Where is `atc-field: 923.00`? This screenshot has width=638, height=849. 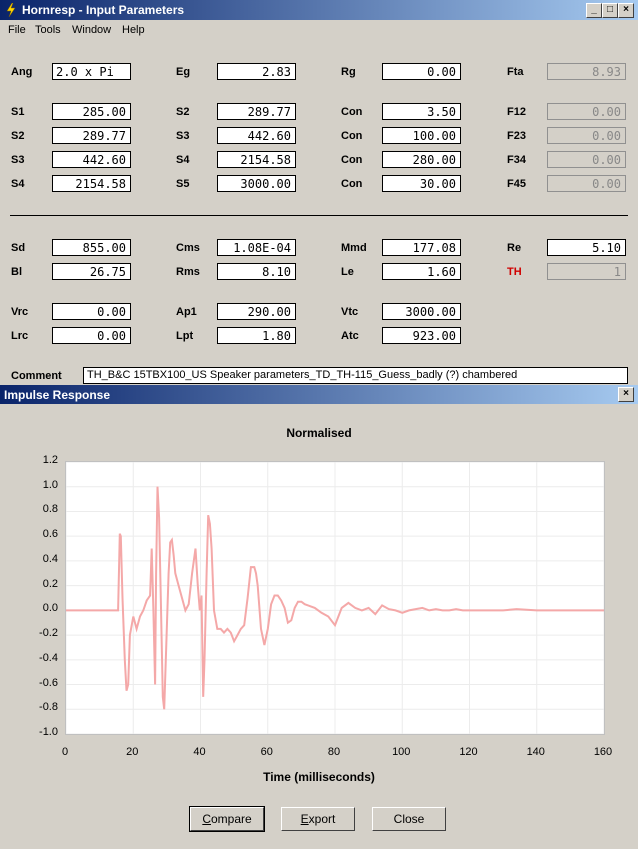 atc-field: 923.00 is located at coordinates (421, 335).